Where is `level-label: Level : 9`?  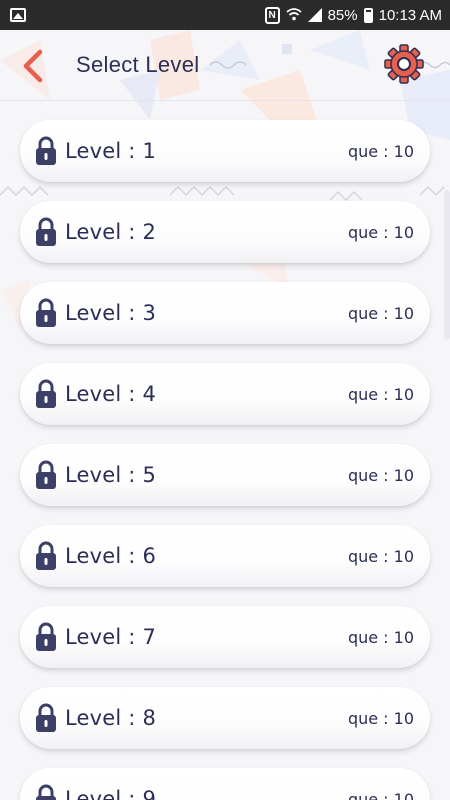
level-label: Level : 9 is located at coordinates (111, 793).